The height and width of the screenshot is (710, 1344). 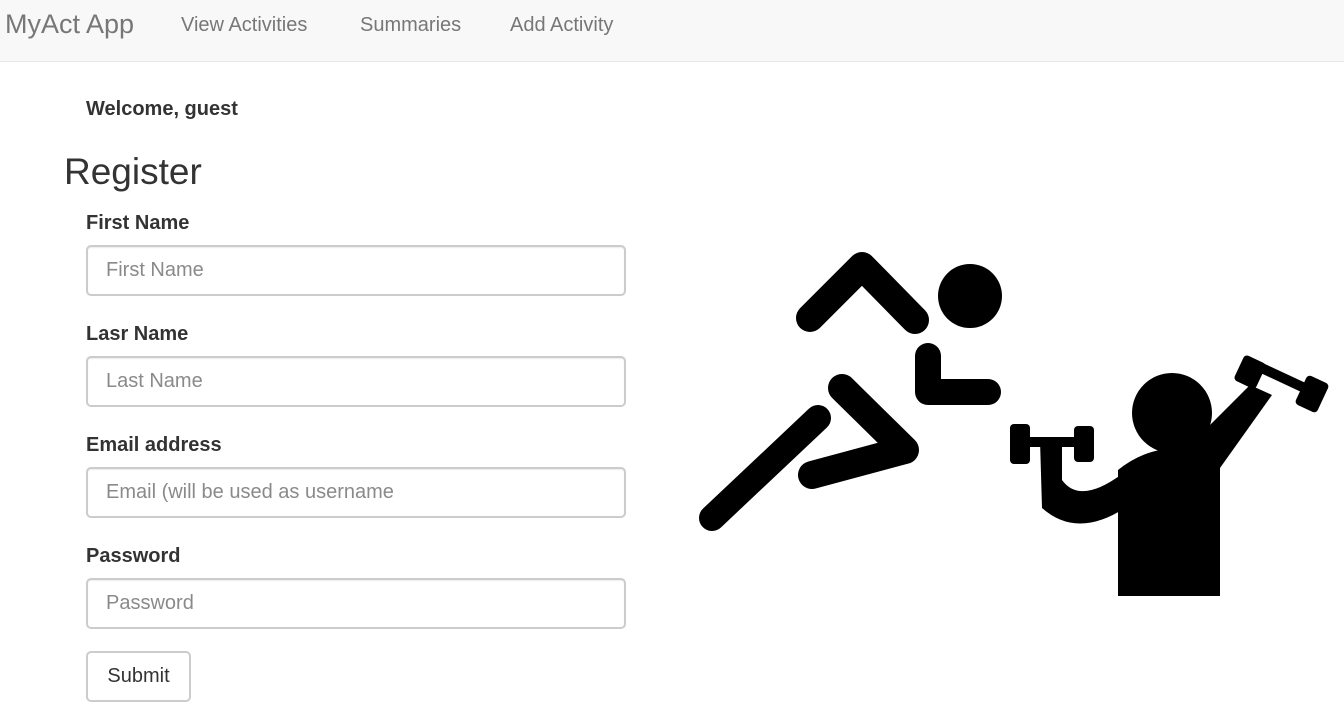 What do you see at coordinates (244, 25) in the screenshot?
I see `nav-view-activities: View Activities` at bounding box center [244, 25].